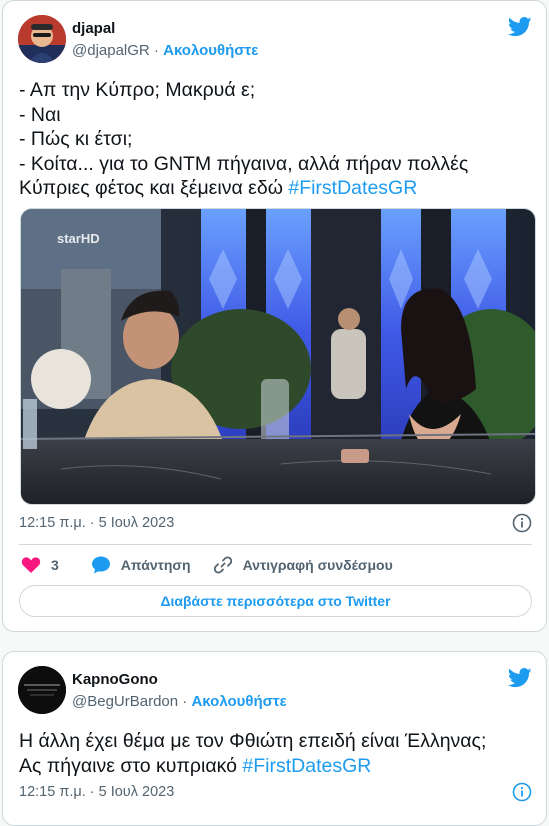 Image resolution: width=549 pixels, height=826 pixels. I want to click on media-channel-logo: starHD, so click(78, 238).